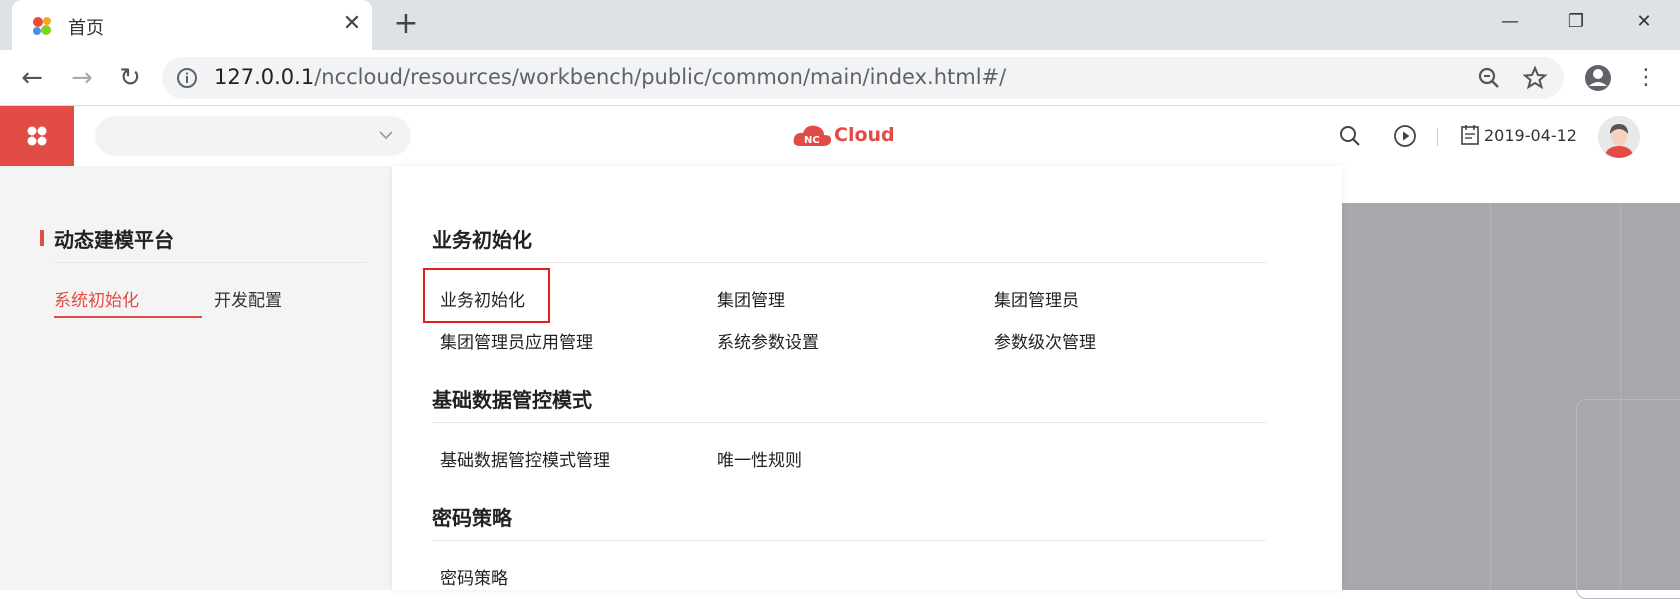 The image size is (1680, 599). What do you see at coordinates (42, 238) in the screenshot?
I see `title-accent-bar` at bounding box center [42, 238].